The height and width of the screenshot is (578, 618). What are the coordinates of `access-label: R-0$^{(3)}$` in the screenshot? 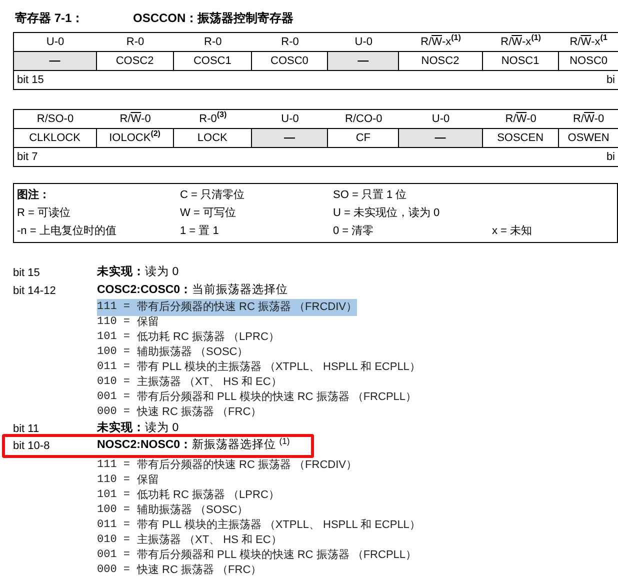 It's located at (213, 118).